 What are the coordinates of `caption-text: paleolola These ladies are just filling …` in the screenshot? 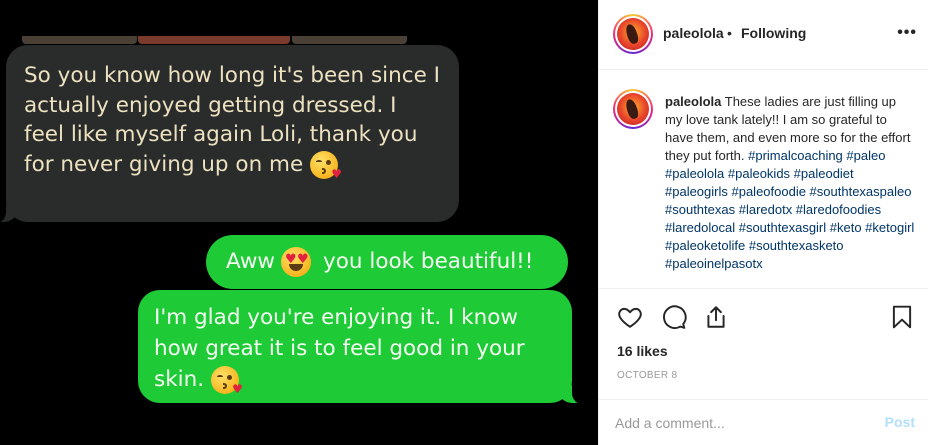 It's located at (790, 183).